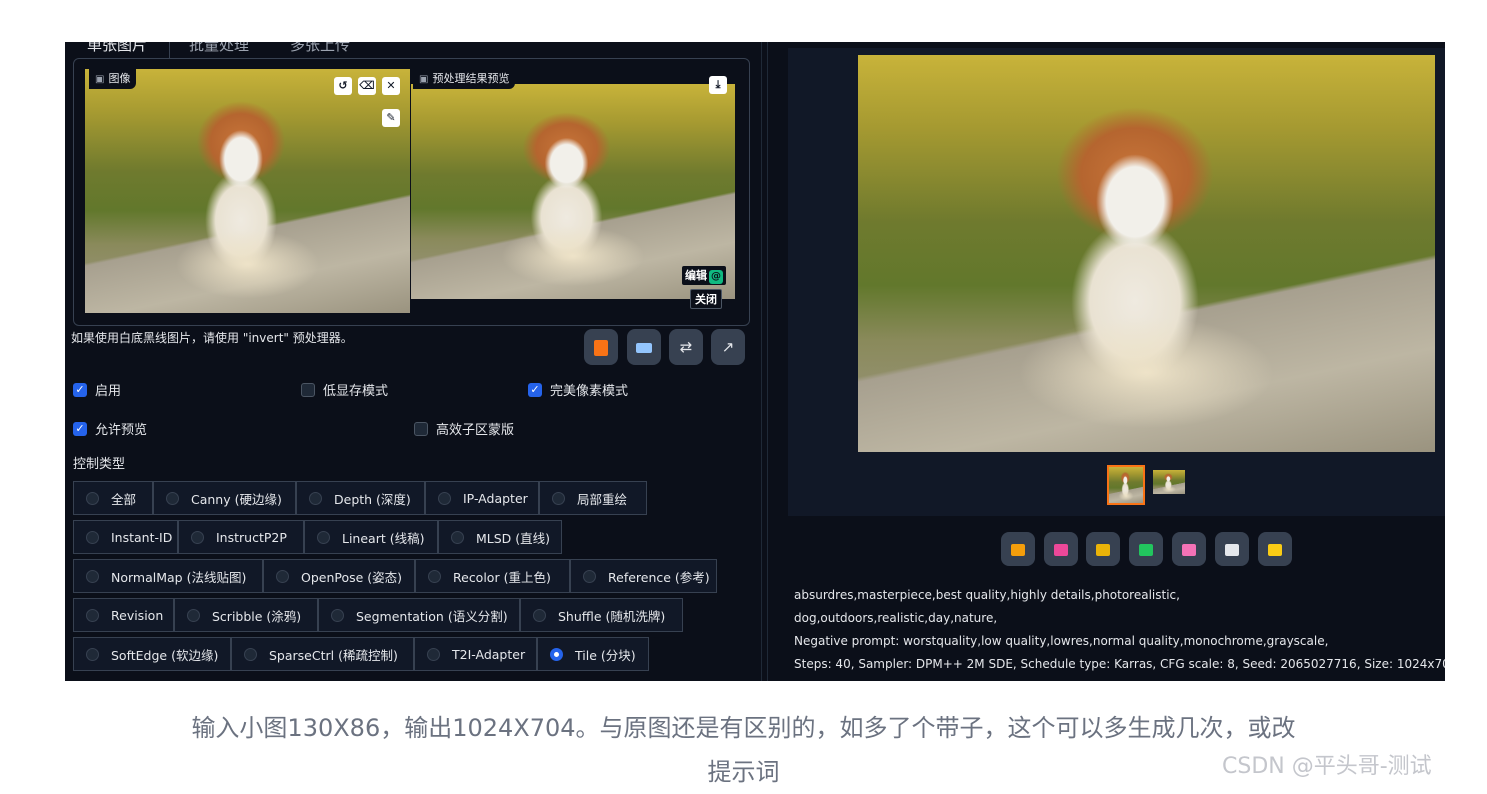 The height and width of the screenshot is (794, 1487). Describe the element at coordinates (1275, 549) in the screenshot. I see `upscale-button` at that location.